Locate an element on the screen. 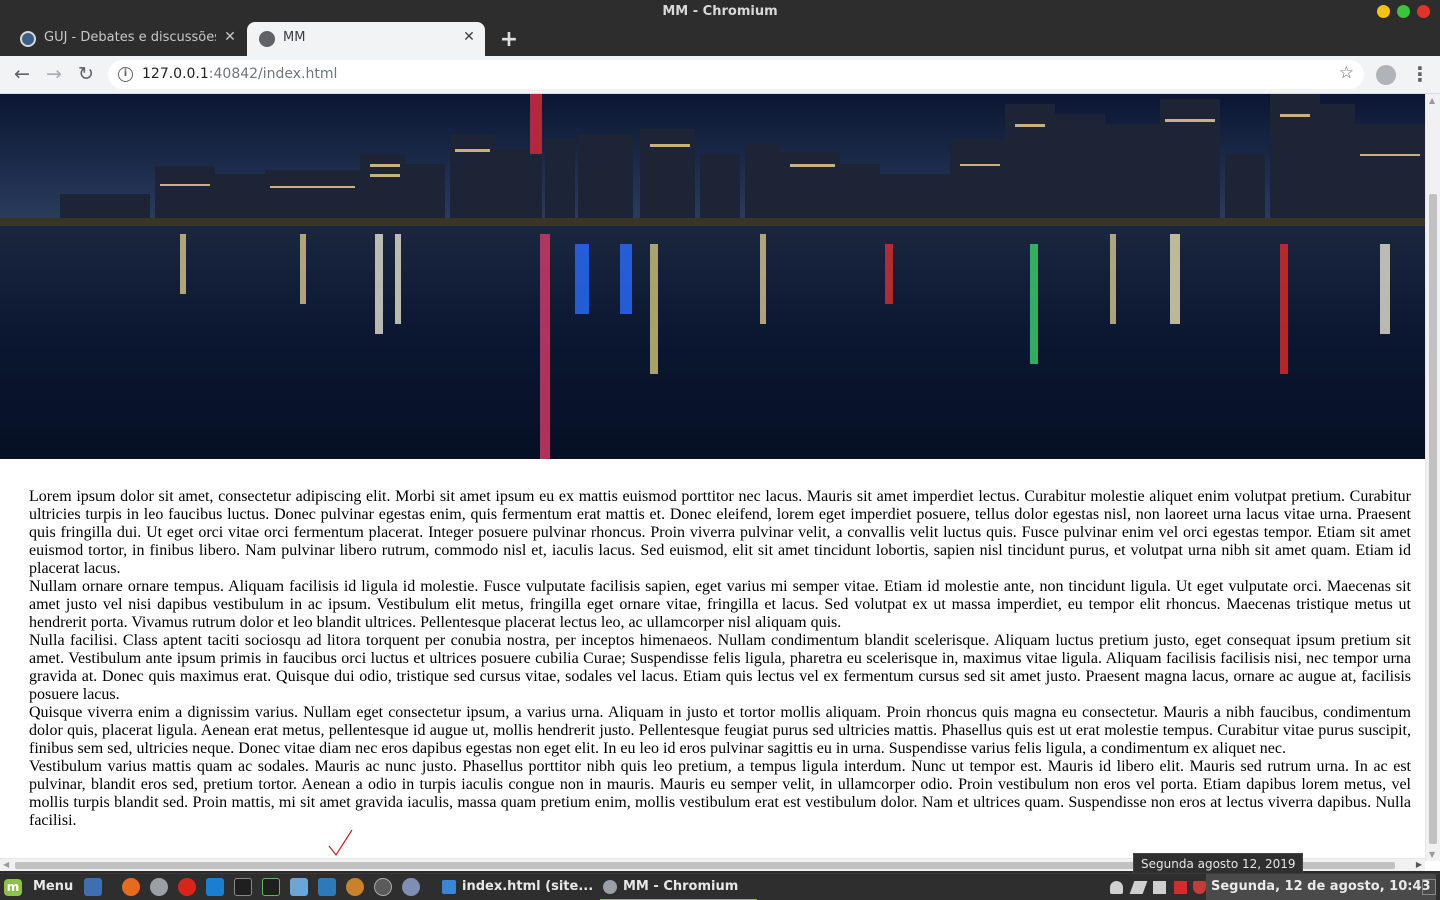 The image size is (1440, 900). s-app-icon is located at coordinates (383, 887).